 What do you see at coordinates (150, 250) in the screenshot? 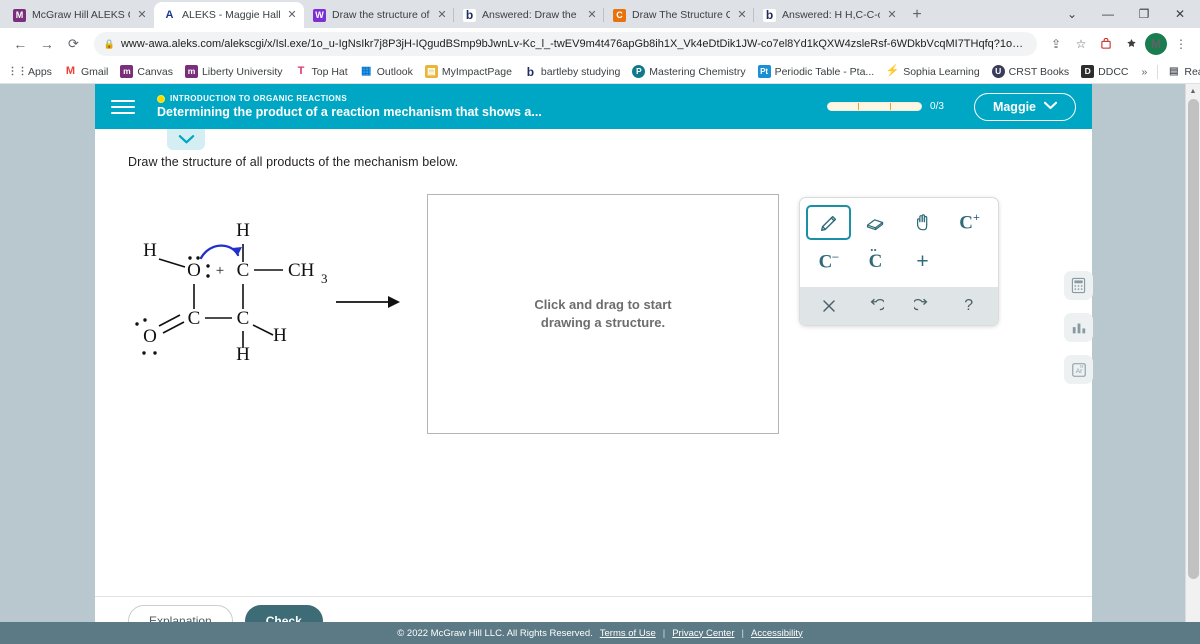
I see `atom-label-h-hydroxyl: H` at bounding box center [150, 250].